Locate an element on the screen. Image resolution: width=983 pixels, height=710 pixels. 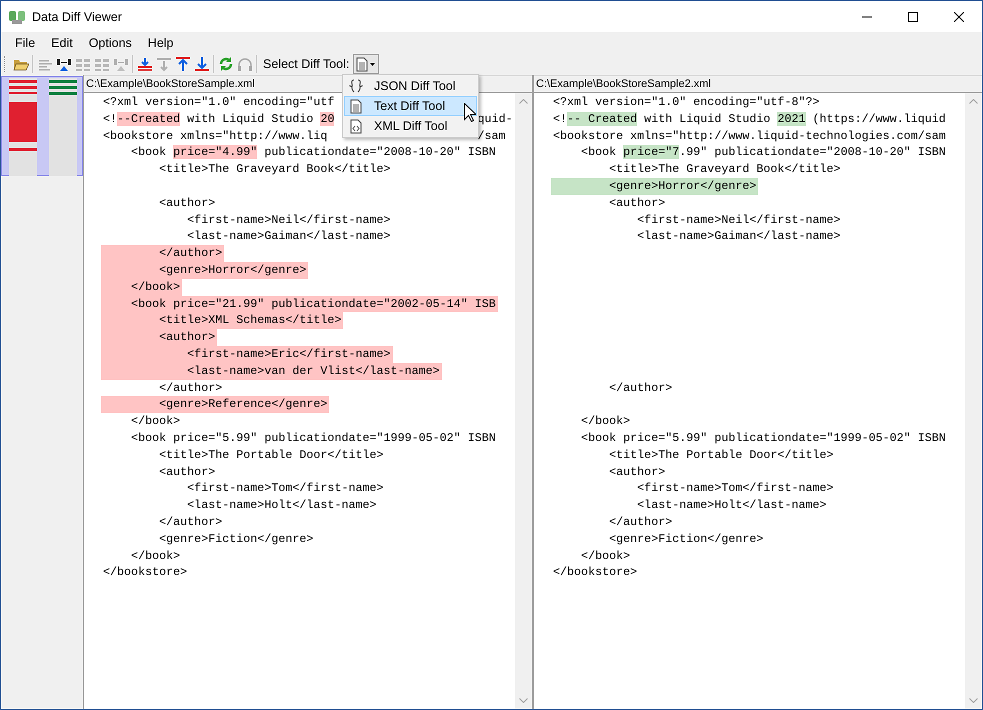
toolbar-label: Select Diff Tool: is located at coordinates (306, 64).